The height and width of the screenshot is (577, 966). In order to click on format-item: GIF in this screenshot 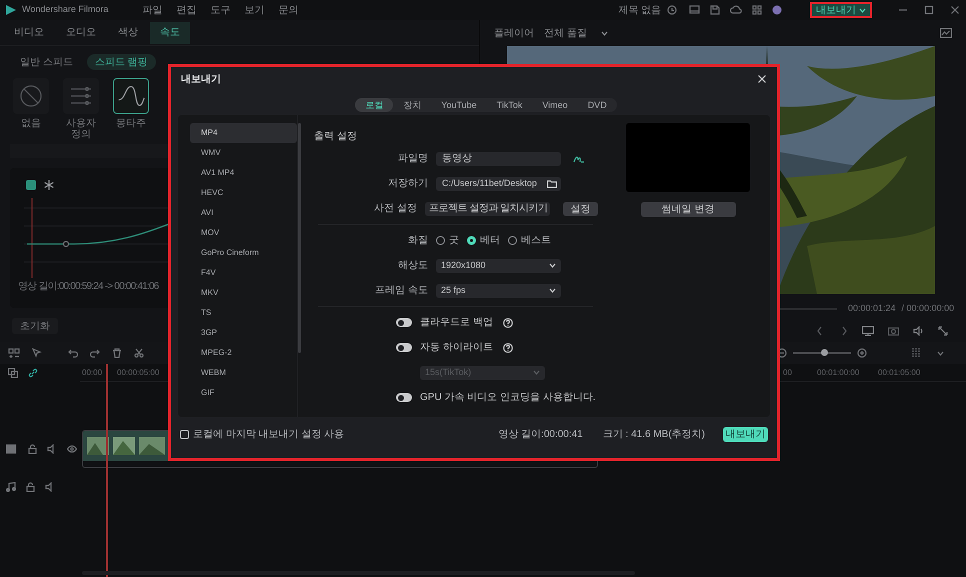, I will do `click(243, 393)`.